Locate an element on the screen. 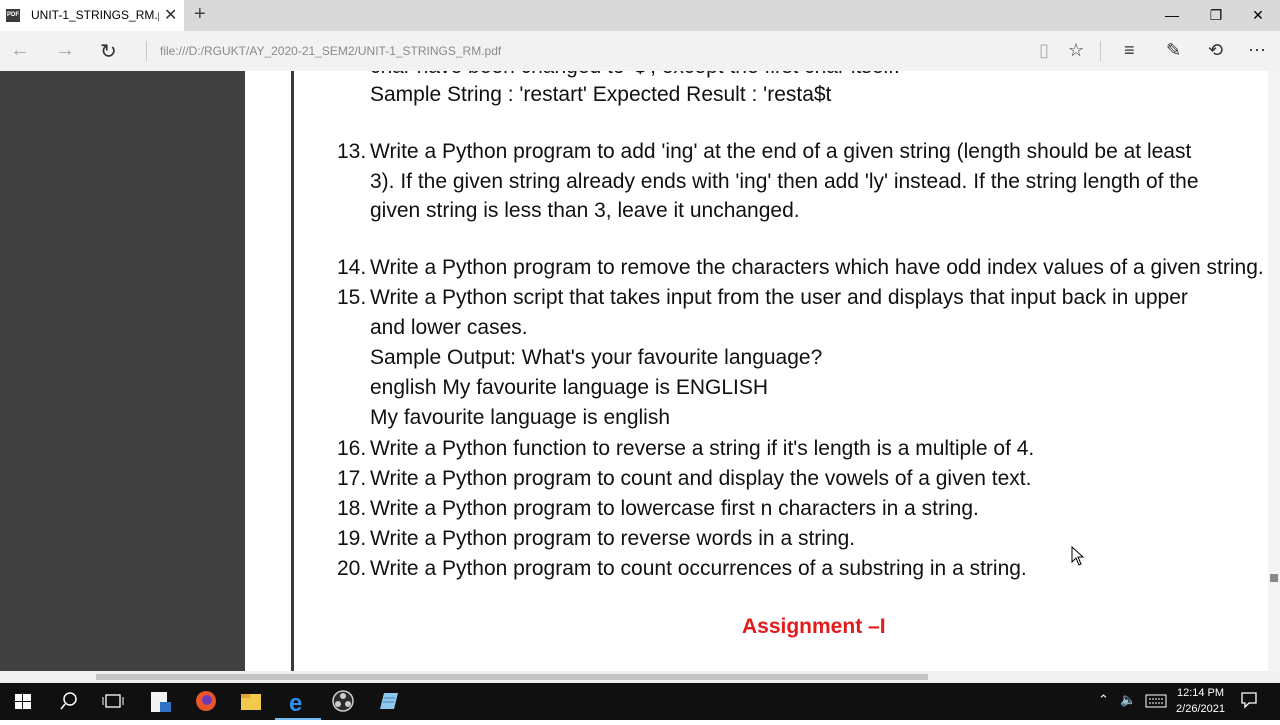 The width and height of the screenshot is (1280, 725). item-number: 18. is located at coordinates (352, 508).